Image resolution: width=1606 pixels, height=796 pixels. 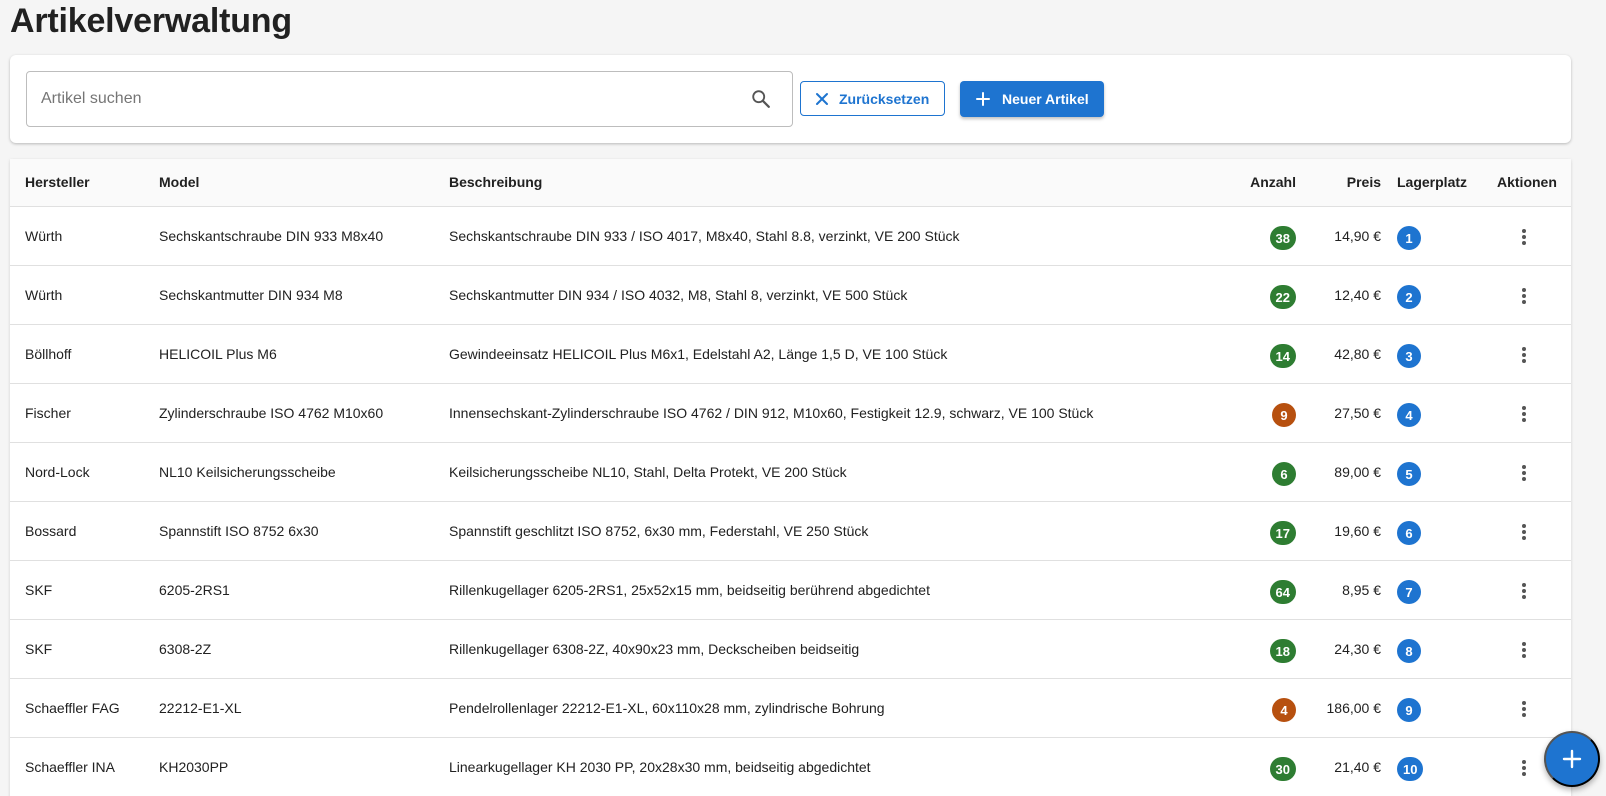 What do you see at coordinates (179, 182) in the screenshot?
I see `column-header-model: Model` at bounding box center [179, 182].